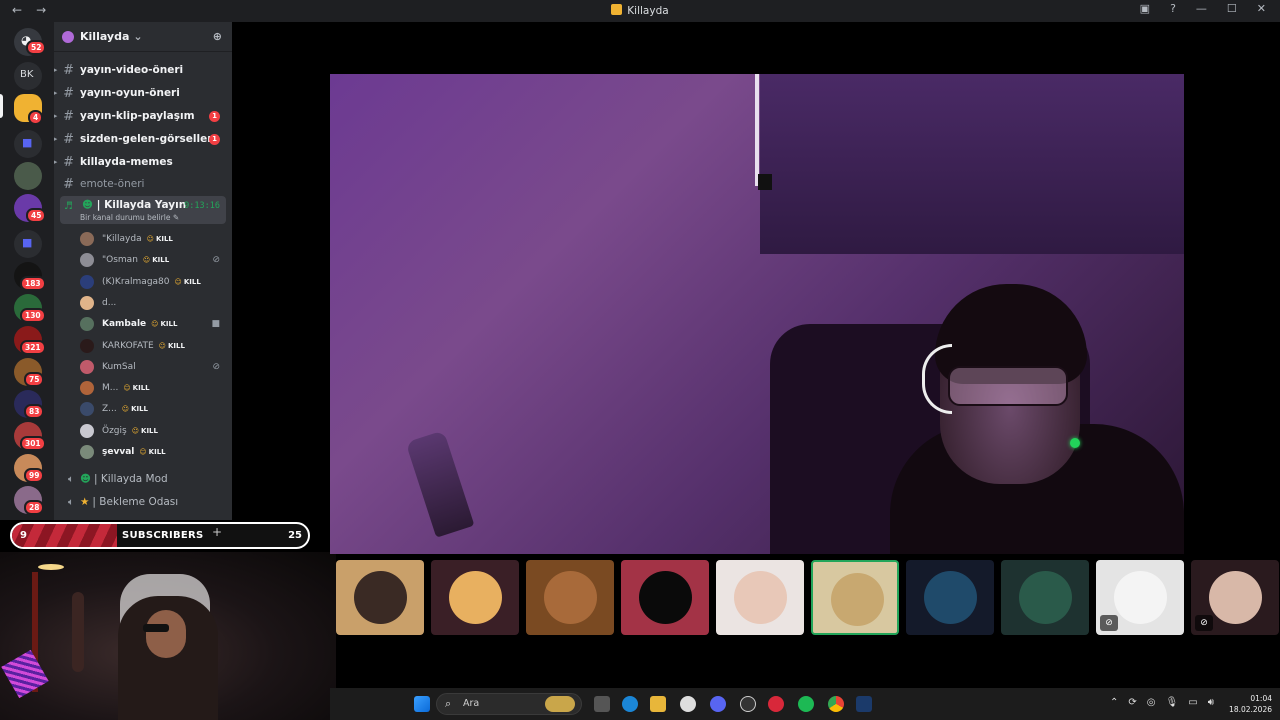  I want to click on member-name: "Osman, so click(120, 260).